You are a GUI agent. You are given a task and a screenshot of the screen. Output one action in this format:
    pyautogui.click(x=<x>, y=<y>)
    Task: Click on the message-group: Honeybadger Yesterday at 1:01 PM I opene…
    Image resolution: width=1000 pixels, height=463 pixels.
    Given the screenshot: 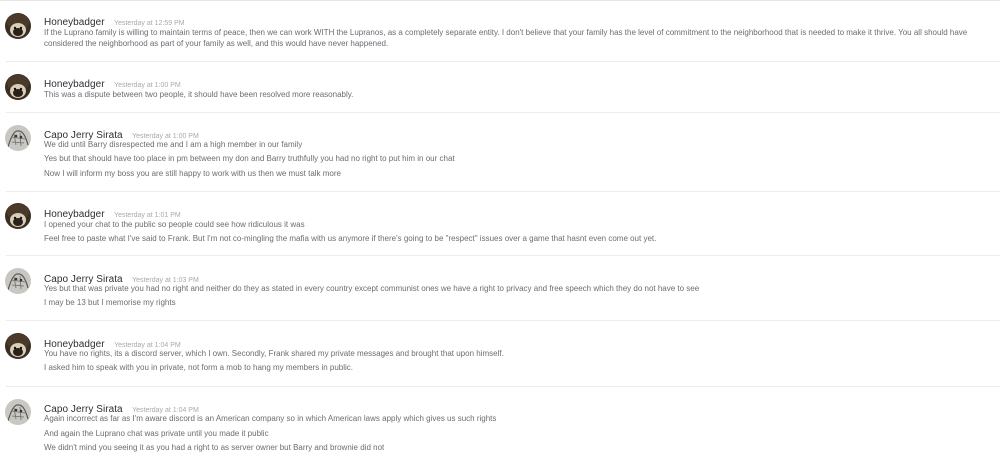 What is the action you would take?
    pyautogui.click(x=500, y=224)
    